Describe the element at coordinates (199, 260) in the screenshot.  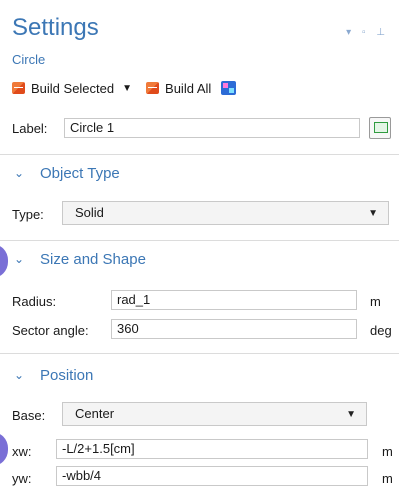
I see `section-size-and-shape: ⌄ Size and Shape` at that location.